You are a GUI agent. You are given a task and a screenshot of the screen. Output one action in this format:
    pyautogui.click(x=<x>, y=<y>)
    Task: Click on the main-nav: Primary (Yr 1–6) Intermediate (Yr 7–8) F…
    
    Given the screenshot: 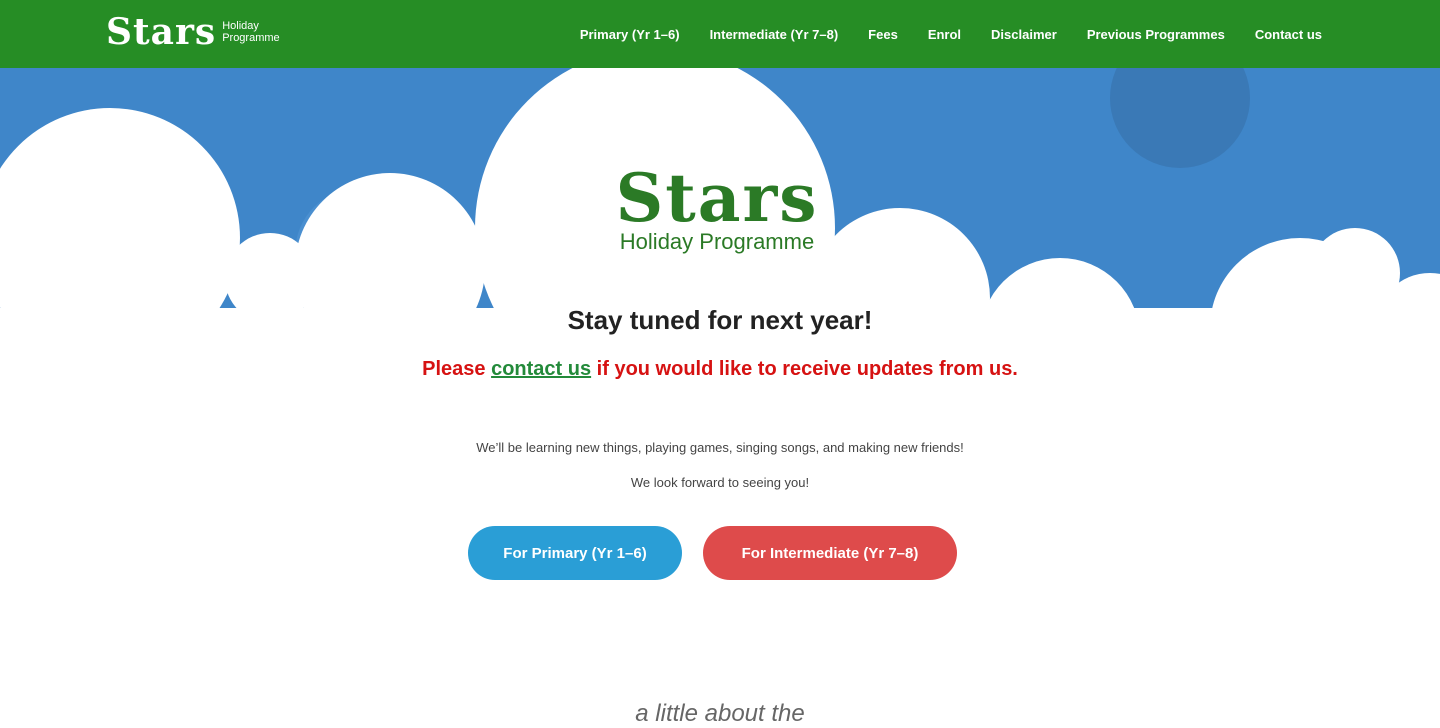 What is the action you would take?
    pyautogui.click(x=936, y=34)
    